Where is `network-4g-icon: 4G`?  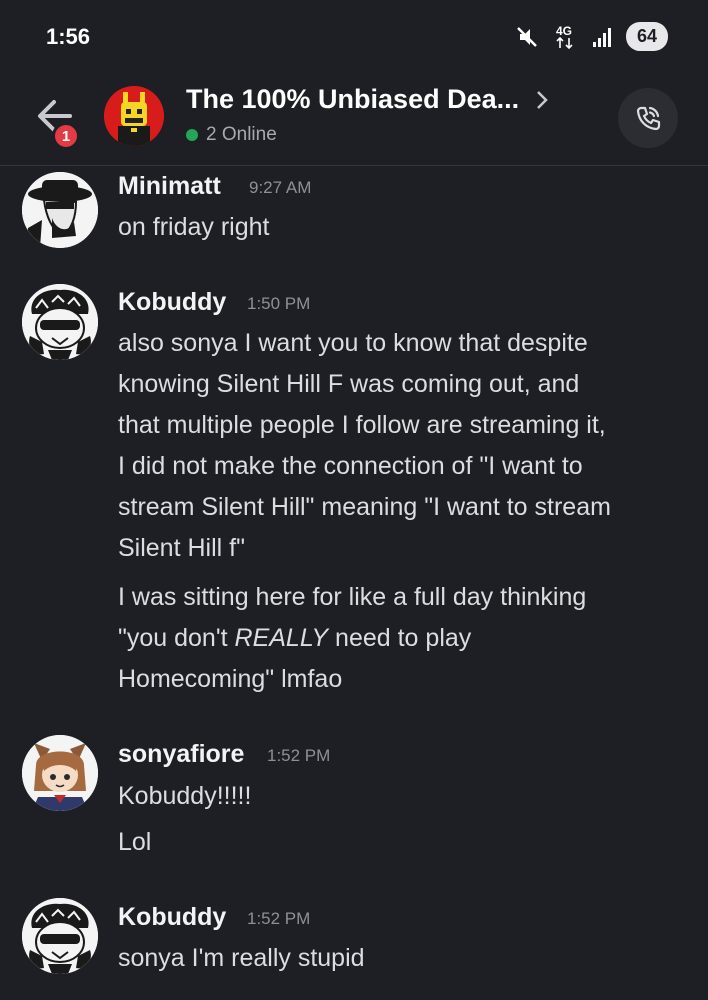
network-4g-icon: 4G is located at coordinates (564, 36).